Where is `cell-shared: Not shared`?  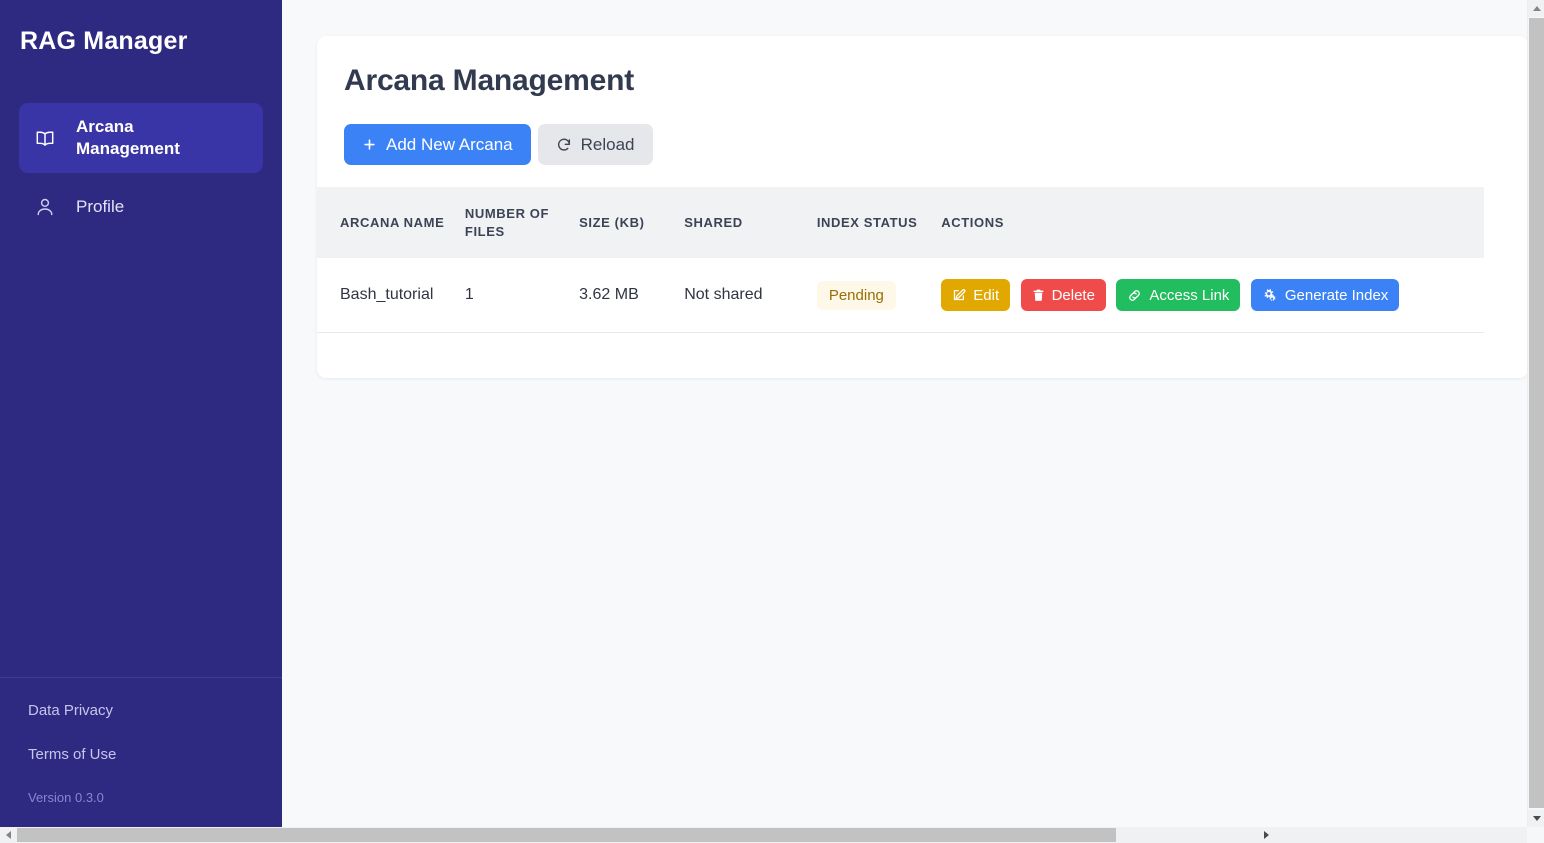 cell-shared: Not shared is located at coordinates (750, 296).